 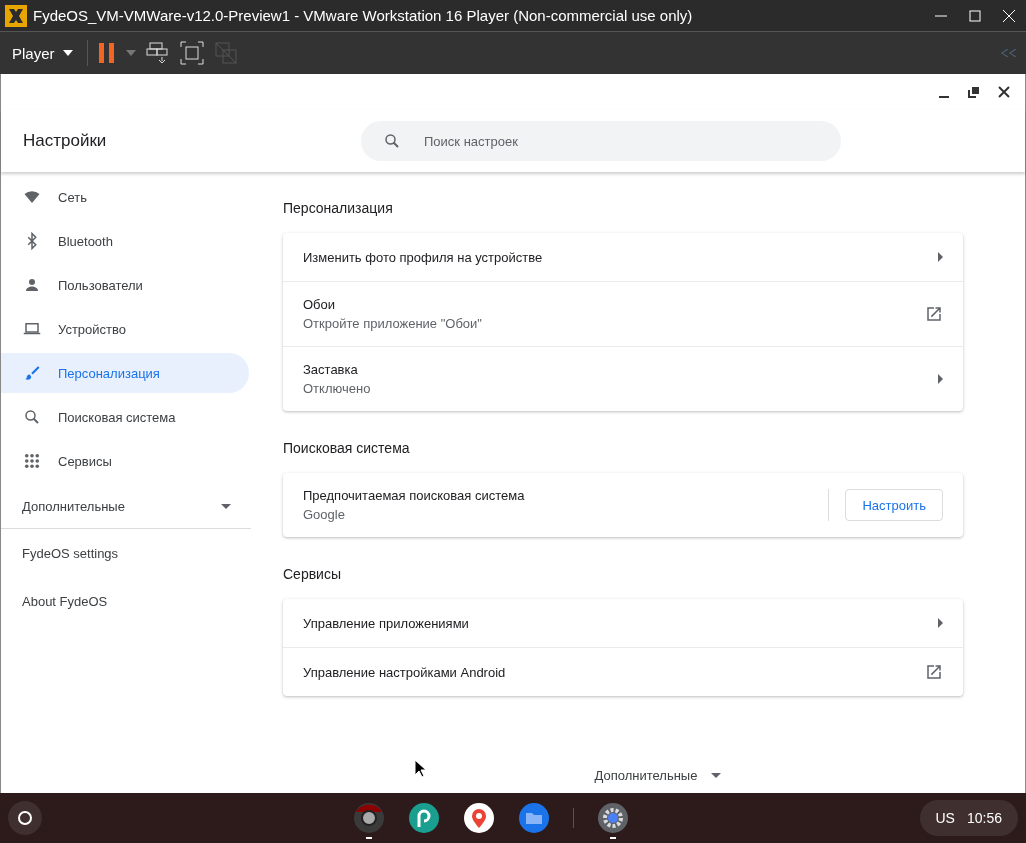 What do you see at coordinates (945, 818) in the screenshot?
I see `input-method: US` at bounding box center [945, 818].